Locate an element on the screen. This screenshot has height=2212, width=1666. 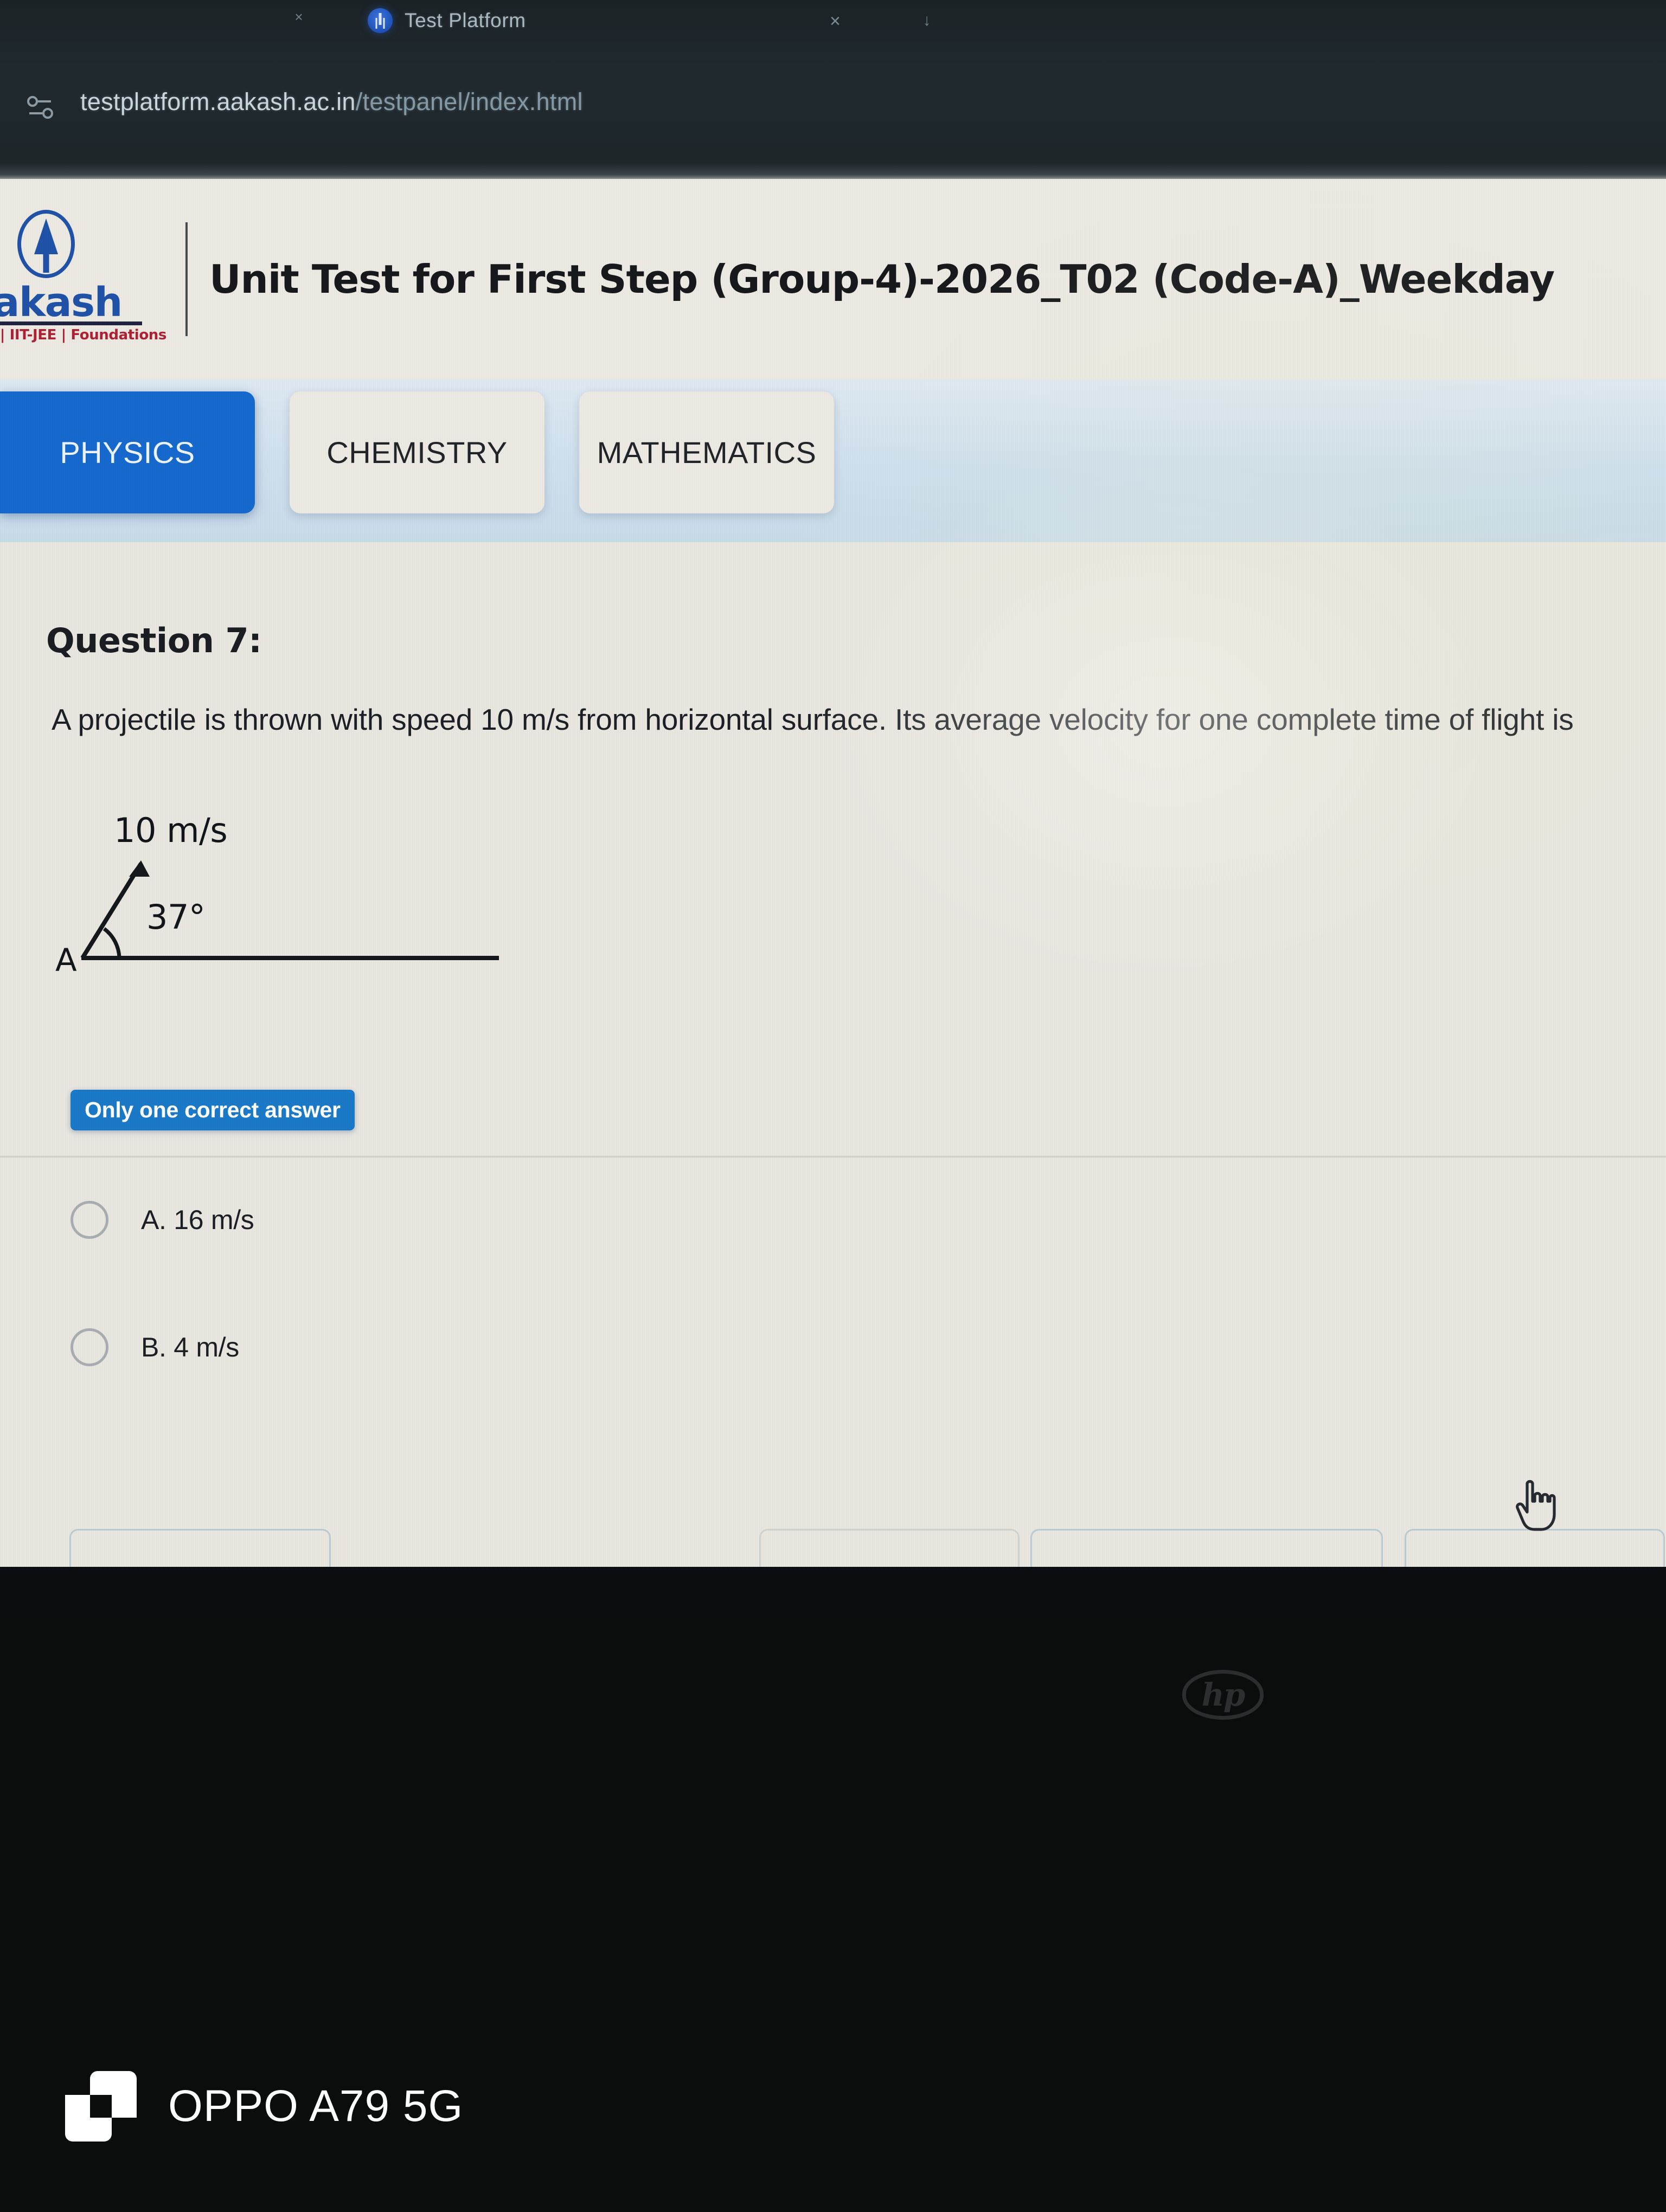
options-divider is located at coordinates (833, 1157).